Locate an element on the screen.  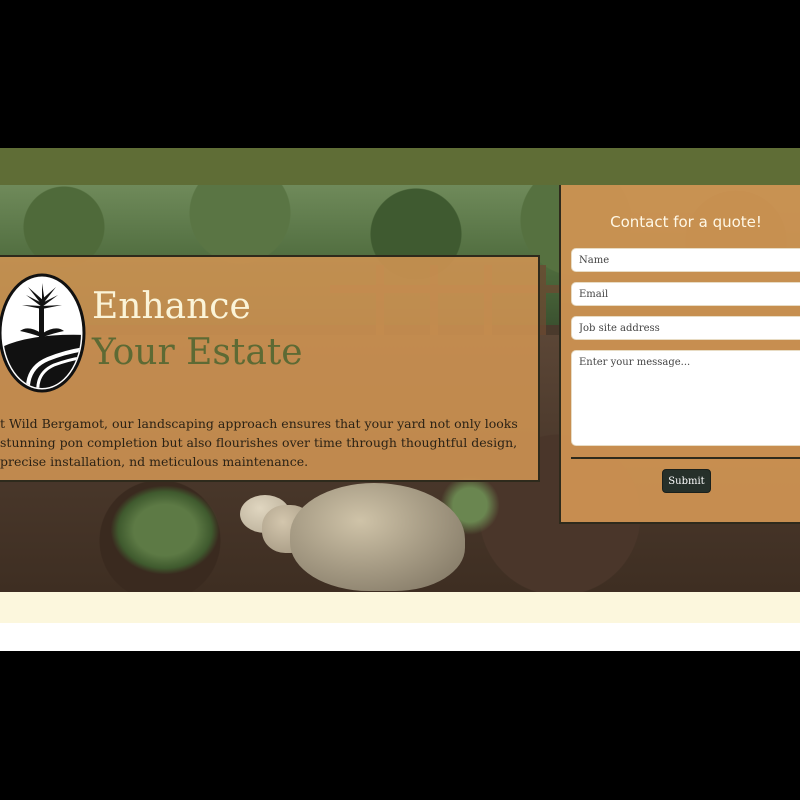
palm-tree-logo-icon is located at coordinates (43, 333).